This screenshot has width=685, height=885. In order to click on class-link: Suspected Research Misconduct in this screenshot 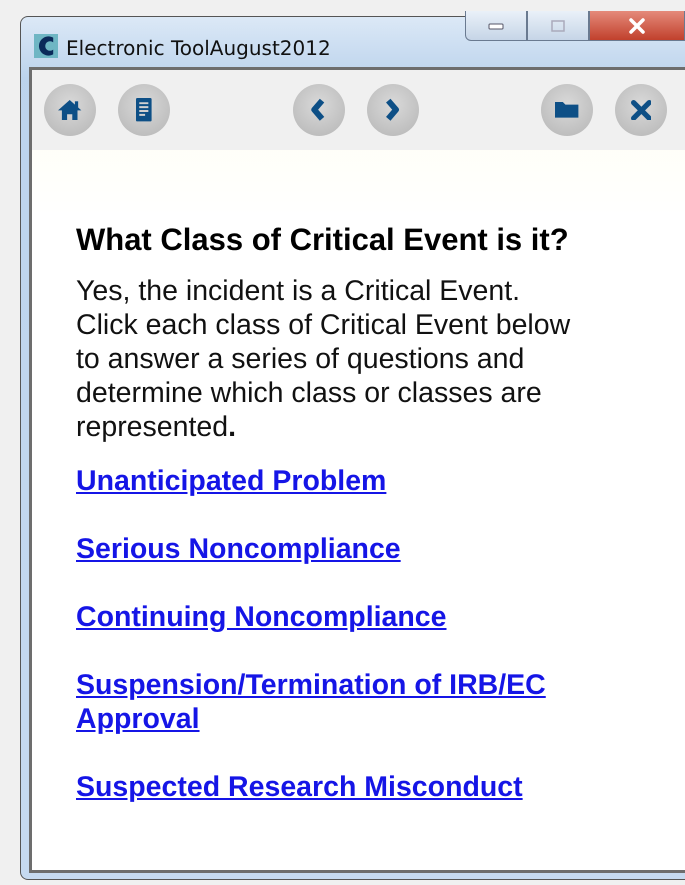, I will do `click(299, 787)`.